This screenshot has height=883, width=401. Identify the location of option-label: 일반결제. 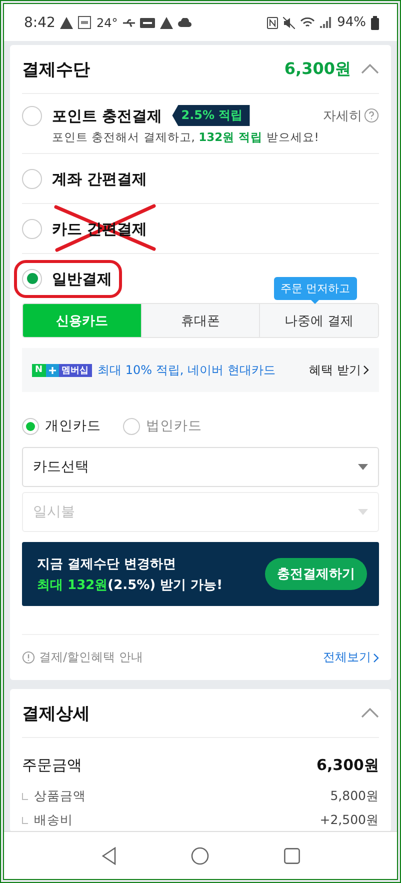
(82, 279).